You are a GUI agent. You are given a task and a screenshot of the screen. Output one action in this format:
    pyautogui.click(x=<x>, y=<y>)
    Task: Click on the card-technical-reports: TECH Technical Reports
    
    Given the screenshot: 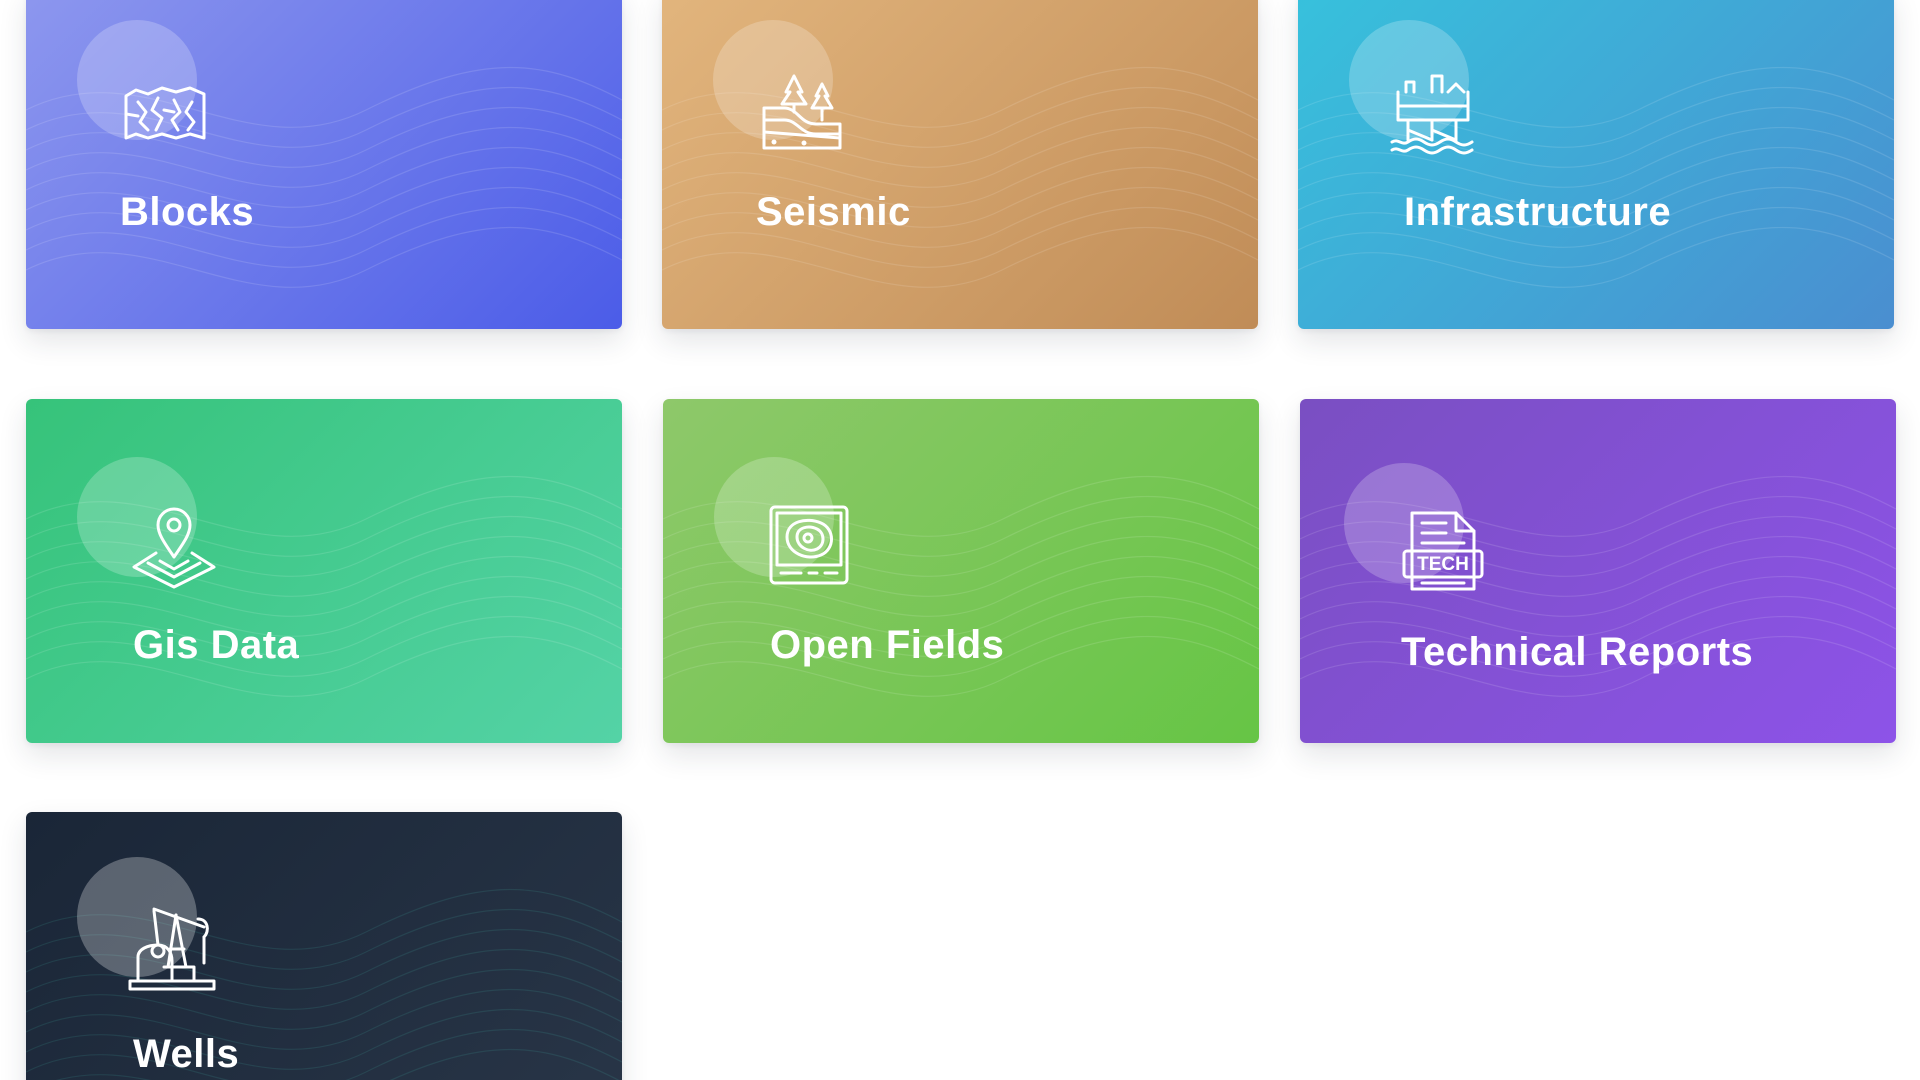 What is the action you would take?
    pyautogui.click(x=1598, y=571)
    